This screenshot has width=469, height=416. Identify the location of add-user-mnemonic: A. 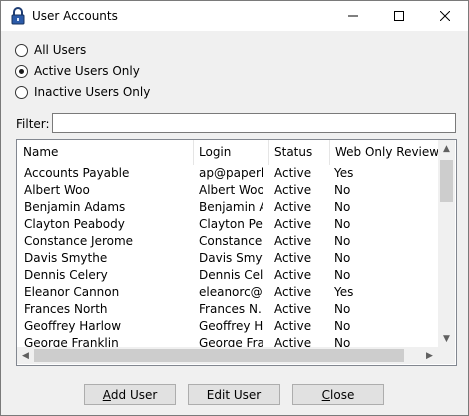
(106, 394).